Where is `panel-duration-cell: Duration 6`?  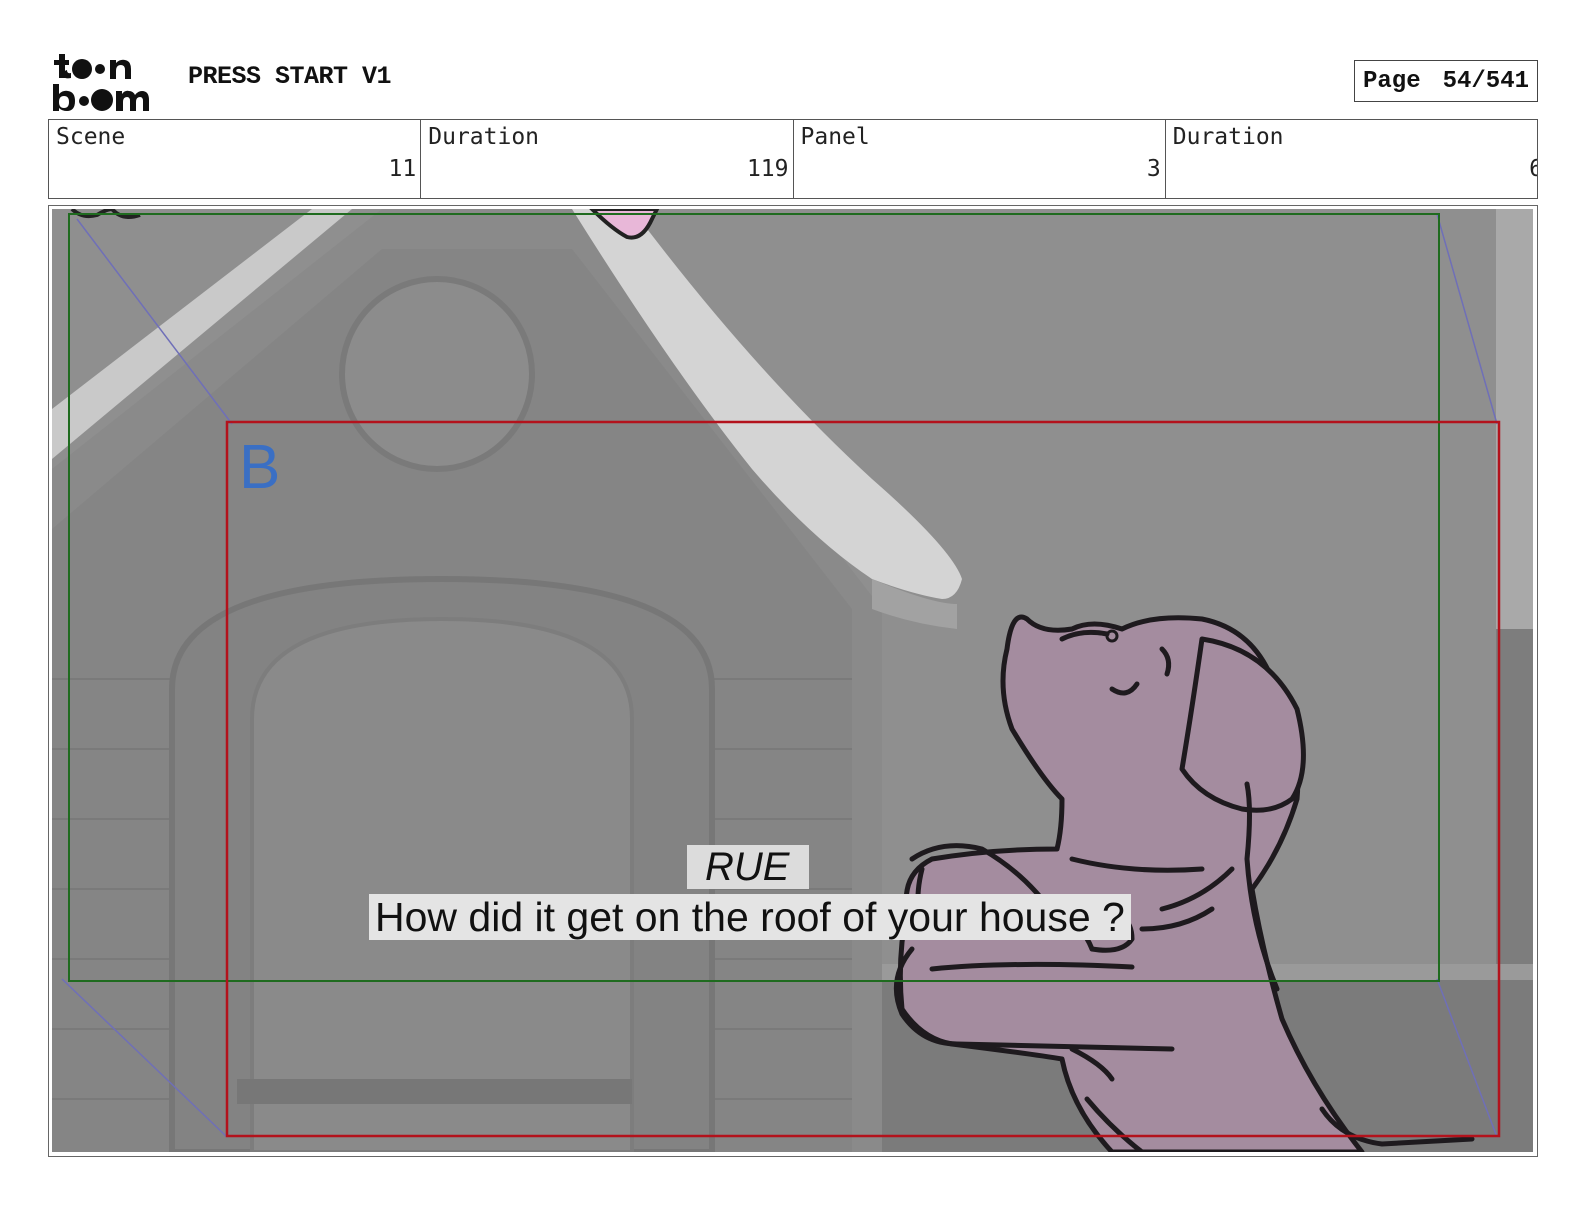
panel-duration-cell: Duration 6 is located at coordinates (1351, 159).